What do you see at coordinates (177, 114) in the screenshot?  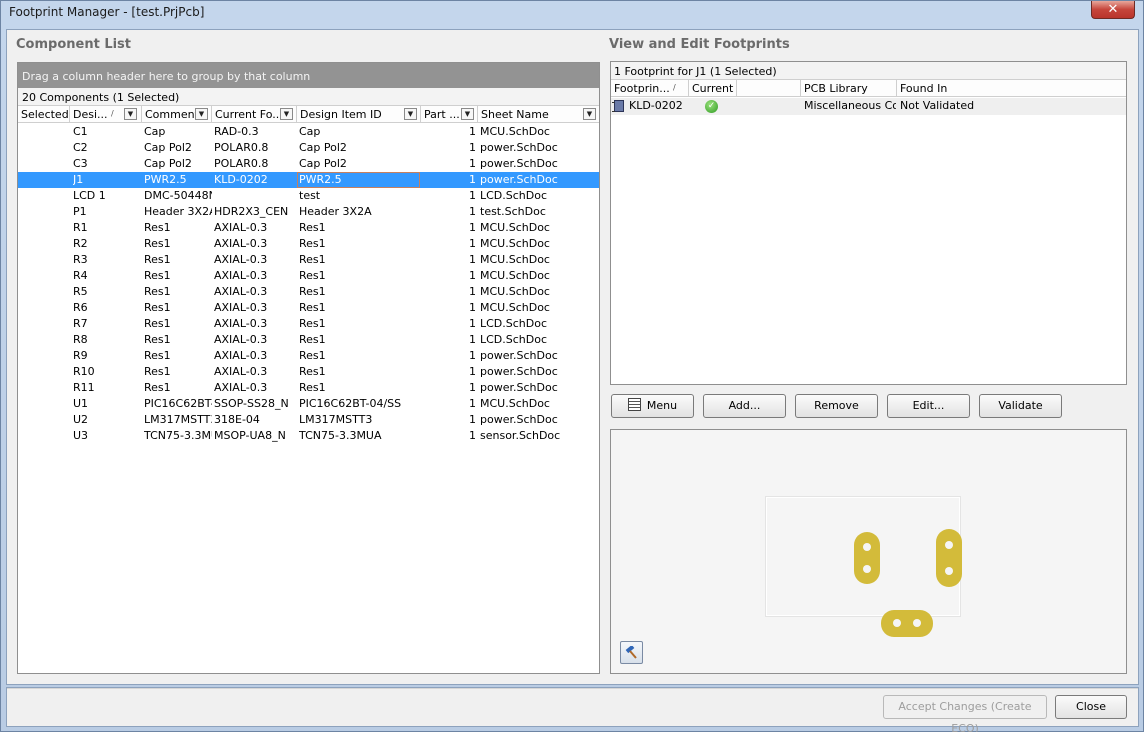 I see `header-comment: Comment ▼` at bounding box center [177, 114].